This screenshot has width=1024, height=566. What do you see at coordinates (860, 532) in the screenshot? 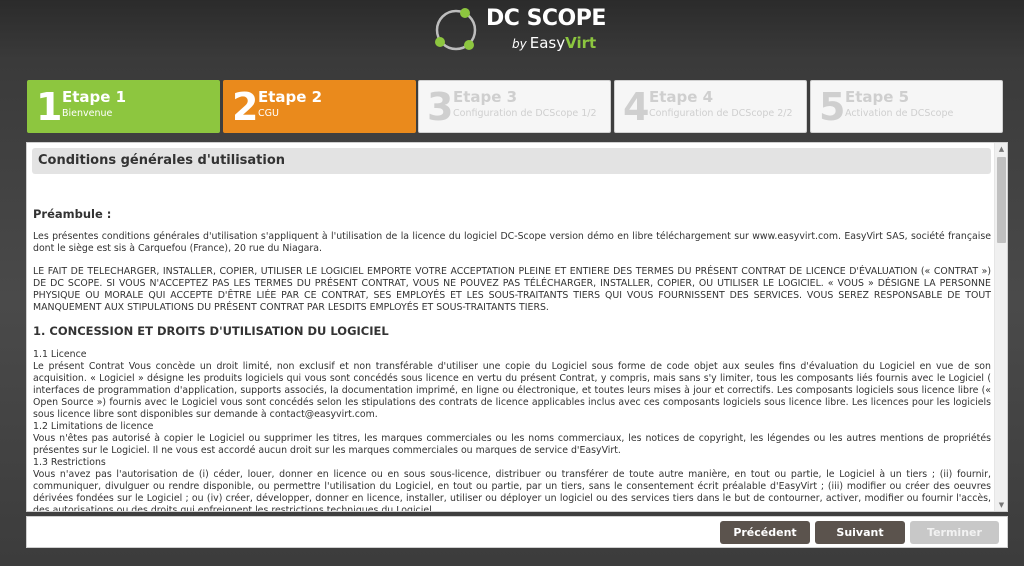
I see `next-button: Suivant` at bounding box center [860, 532].